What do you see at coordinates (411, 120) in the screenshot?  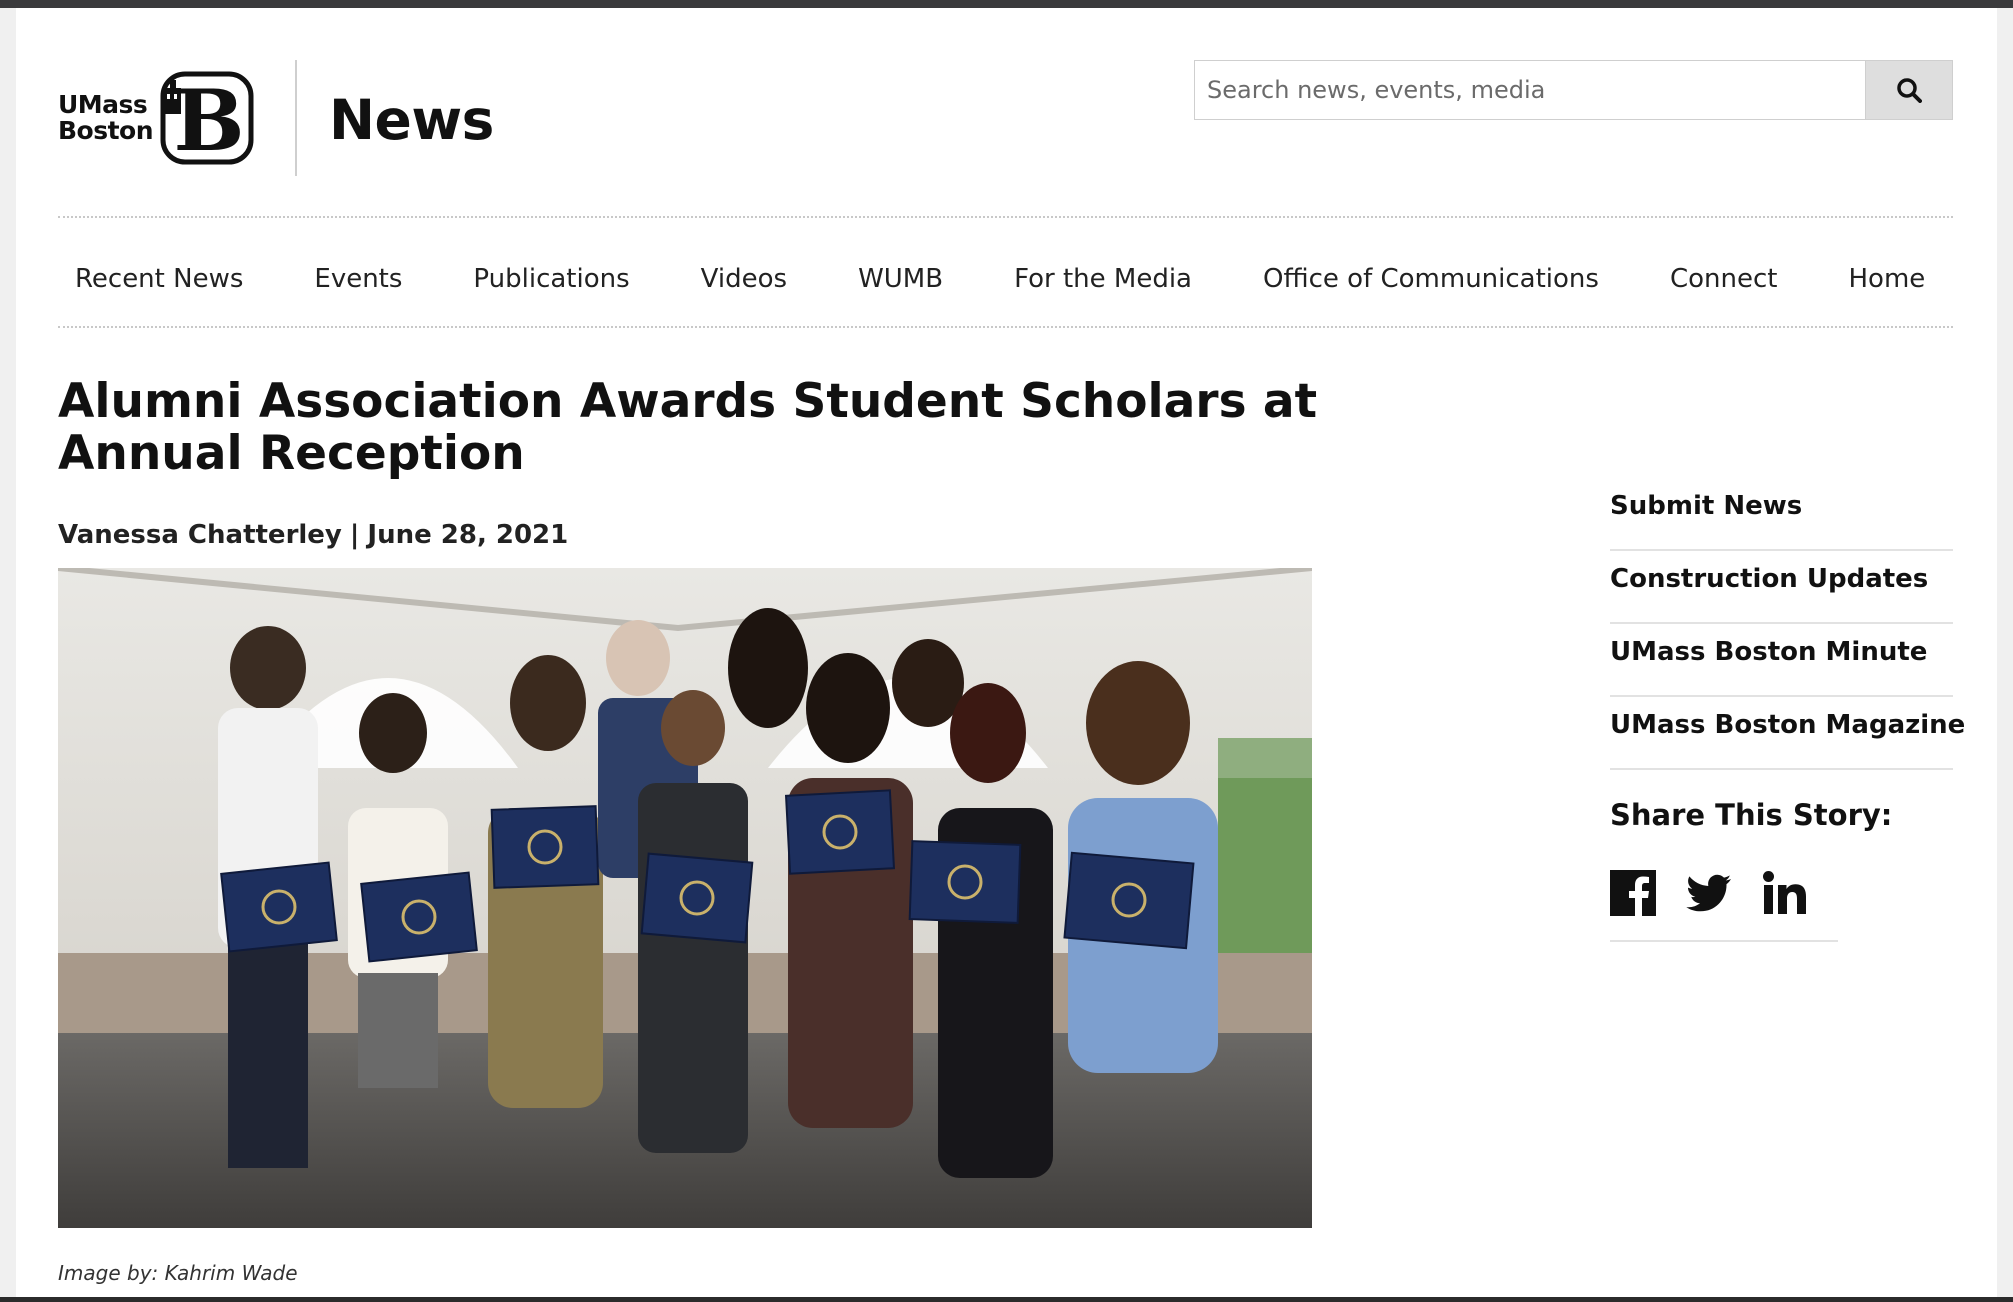 I see `site-title: News` at bounding box center [411, 120].